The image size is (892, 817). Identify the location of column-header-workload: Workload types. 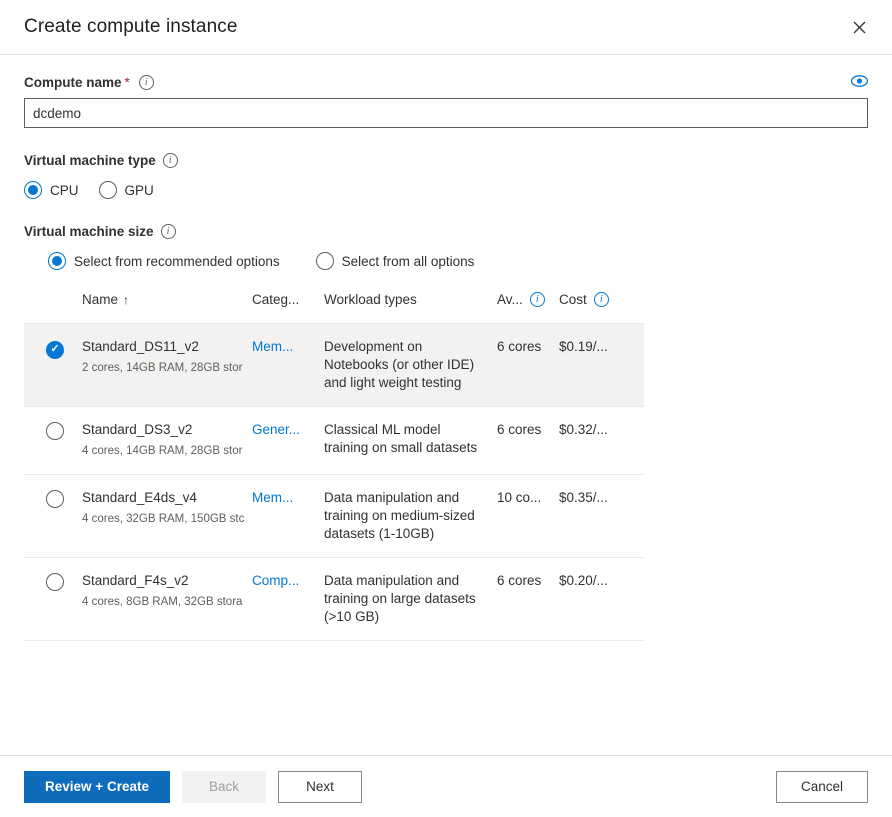
(410, 299).